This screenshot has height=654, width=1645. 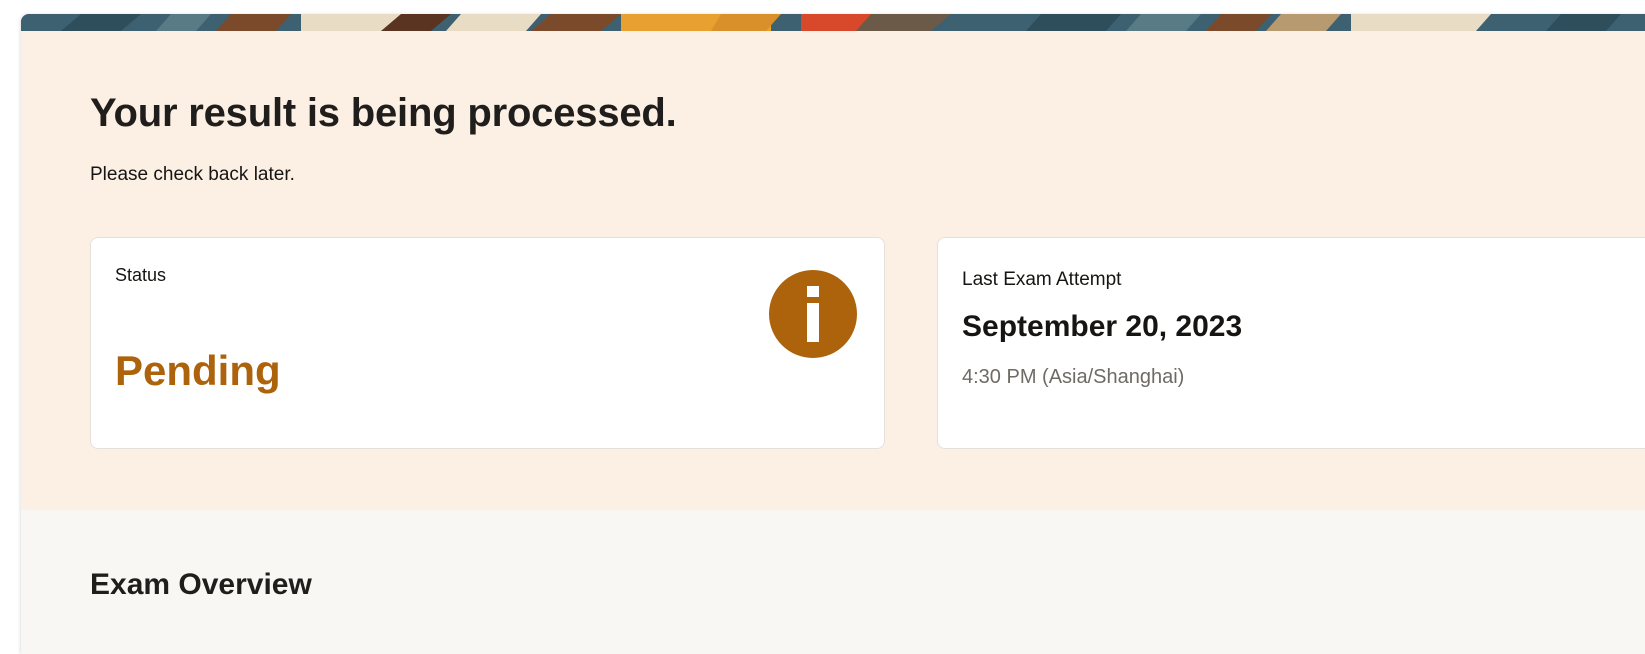 What do you see at coordinates (198, 370) in the screenshot?
I see `status-value: Pending` at bounding box center [198, 370].